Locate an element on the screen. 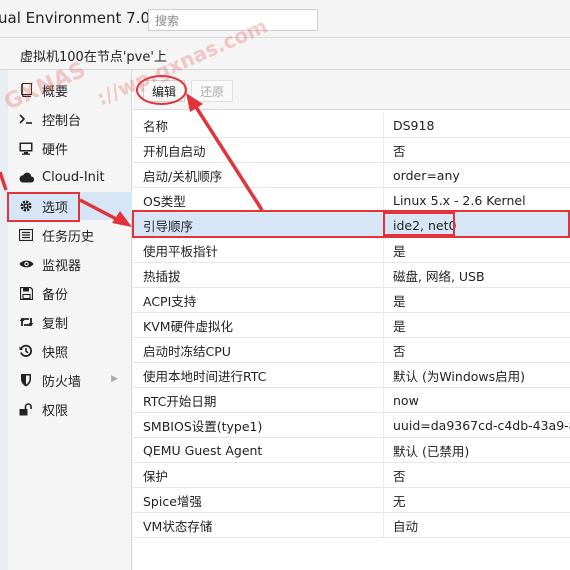  table-row: OS类型 Linux 5.x - 2.6 Kernel is located at coordinates (351, 200).